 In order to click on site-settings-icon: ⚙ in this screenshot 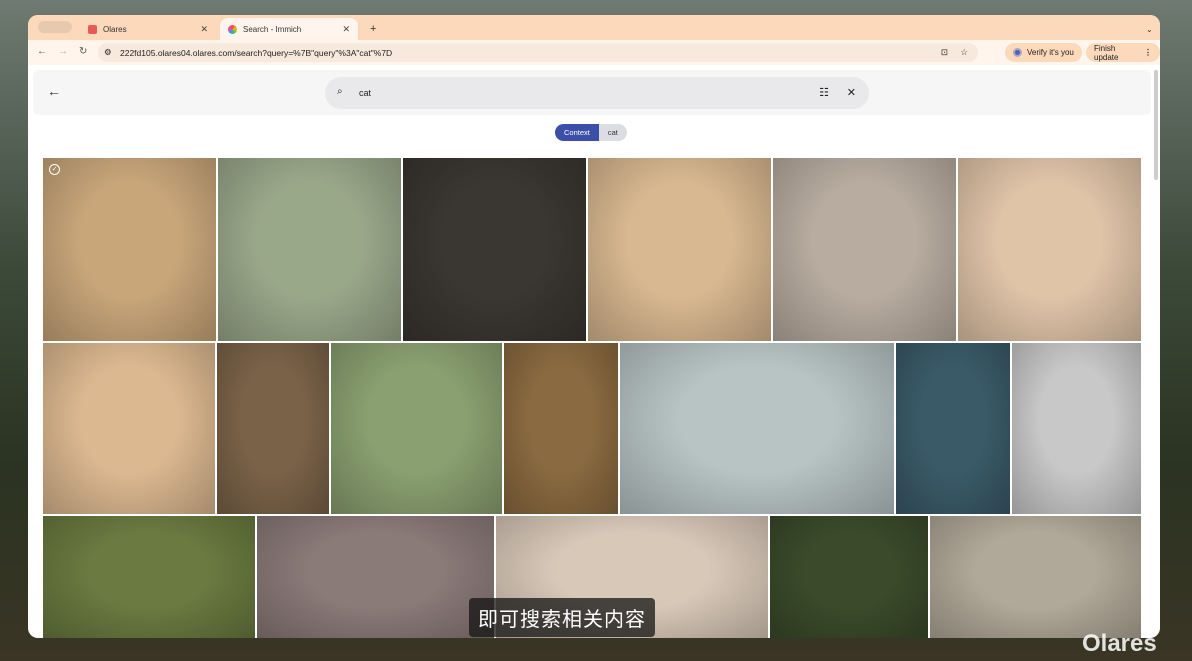, I will do `click(108, 52)`.